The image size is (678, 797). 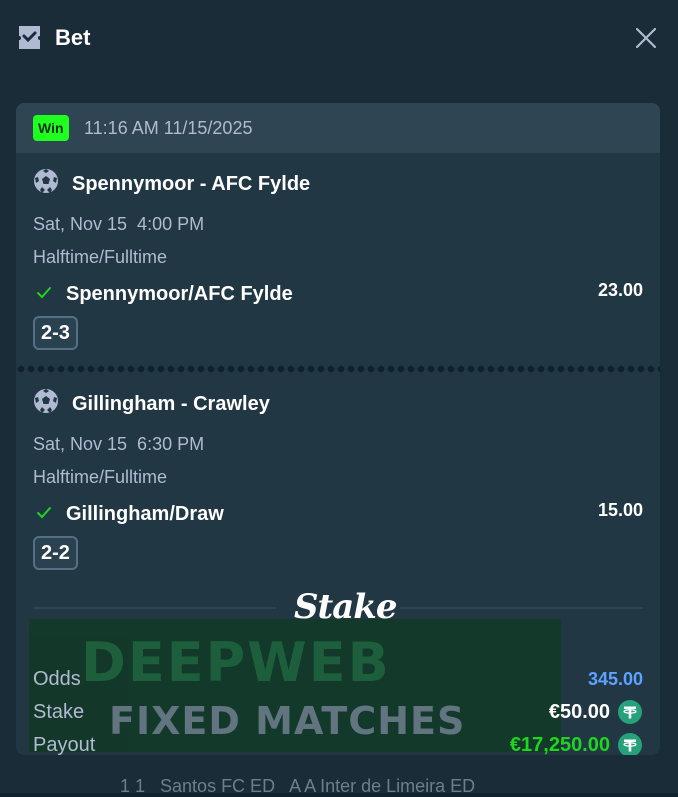 What do you see at coordinates (620, 290) in the screenshot?
I see `leg-odds: 23.00` at bounding box center [620, 290].